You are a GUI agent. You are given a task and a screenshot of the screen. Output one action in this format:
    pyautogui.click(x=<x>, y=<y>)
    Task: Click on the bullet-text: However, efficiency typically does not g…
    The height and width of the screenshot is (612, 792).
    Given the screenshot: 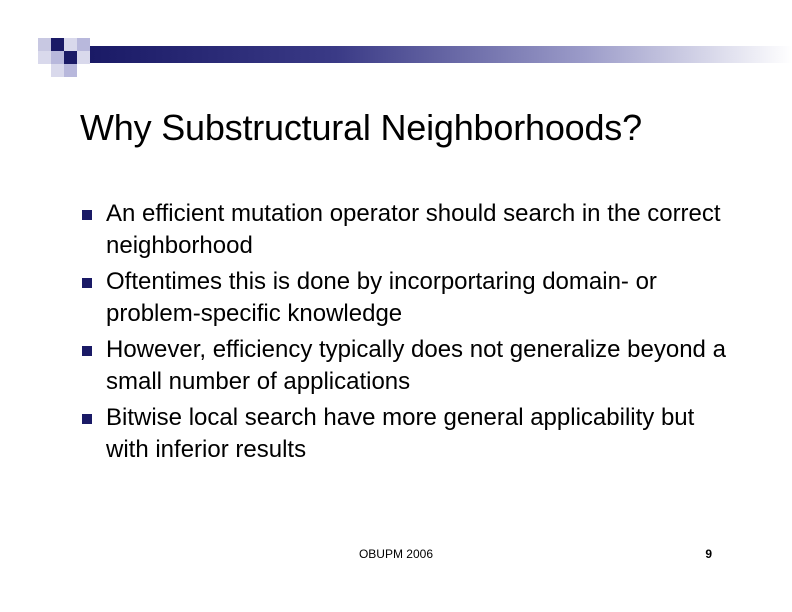 What is the action you would take?
    pyautogui.click(x=416, y=365)
    